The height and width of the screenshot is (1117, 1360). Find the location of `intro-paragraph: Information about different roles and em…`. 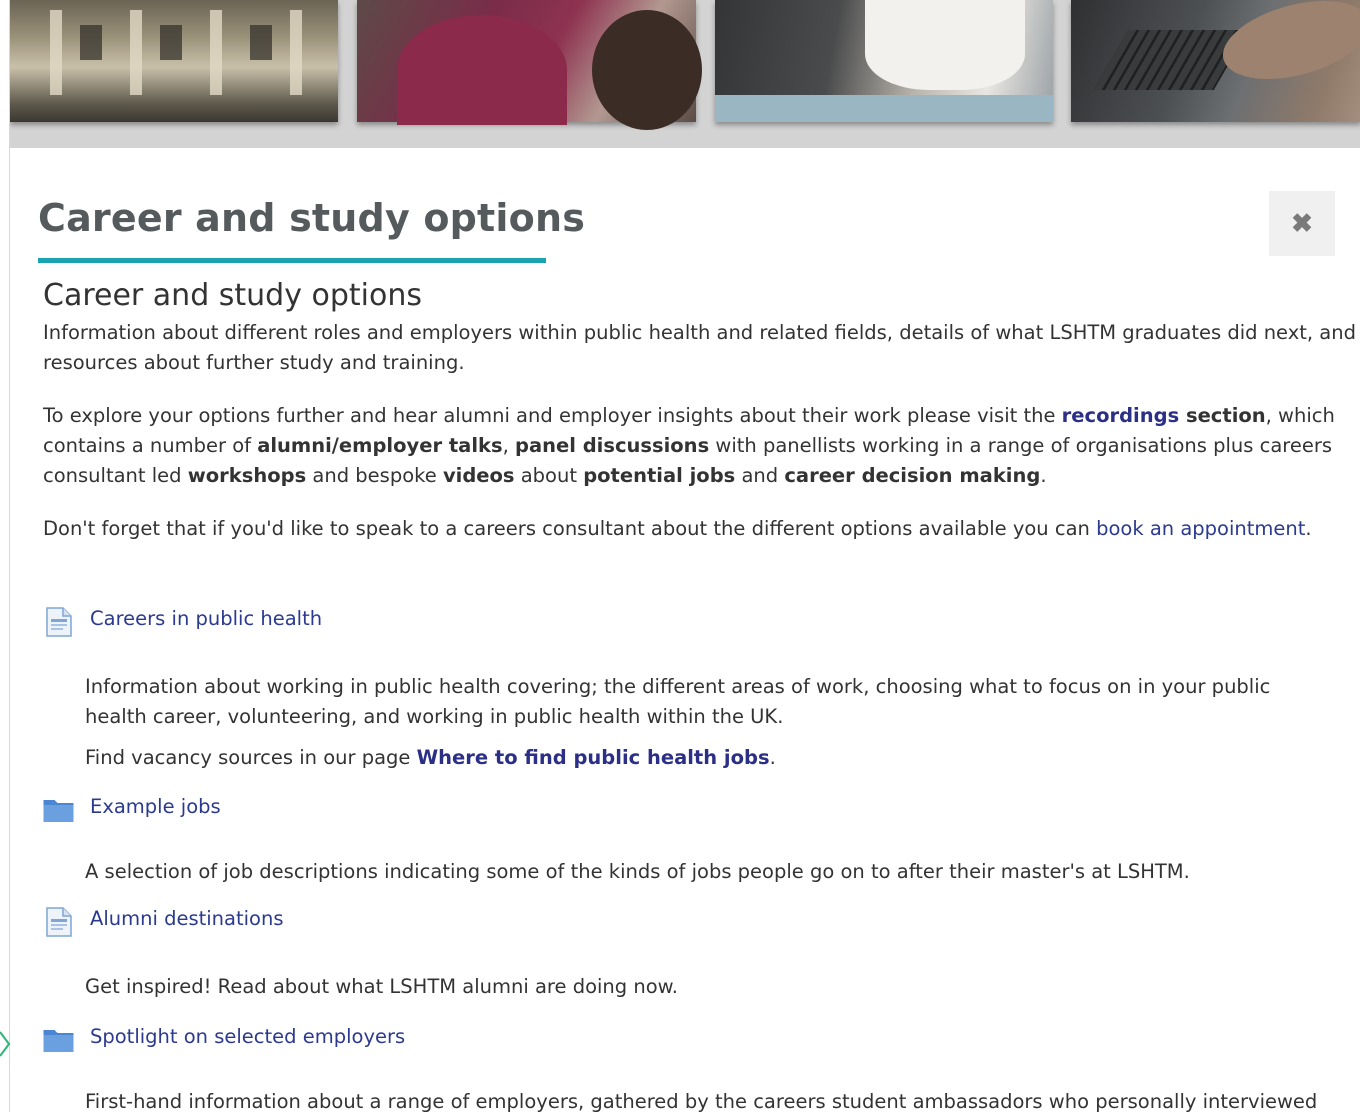

intro-paragraph: Information about different roles and em… is located at coordinates (701, 348).